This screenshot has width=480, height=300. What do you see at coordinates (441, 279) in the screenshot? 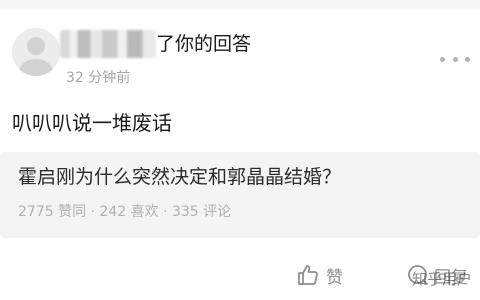
I see `watermark: 知乎用户` at bounding box center [441, 279].